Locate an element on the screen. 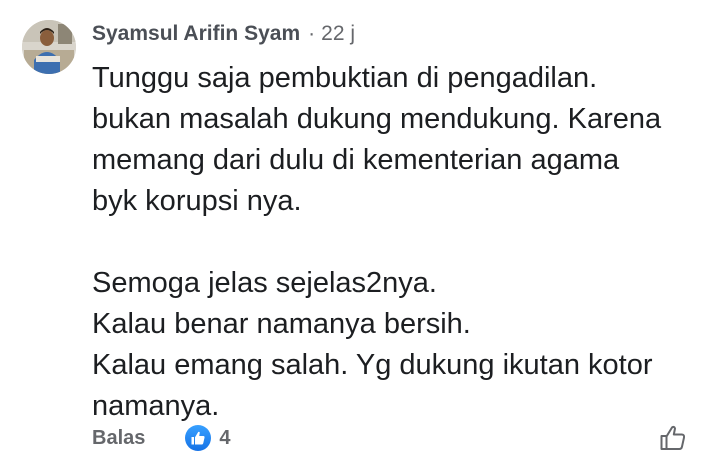 The width and height of the screenshot is (720, 474). comment-line: Semoga jelas sejelas2nya. is located at coordinates (264, 283).